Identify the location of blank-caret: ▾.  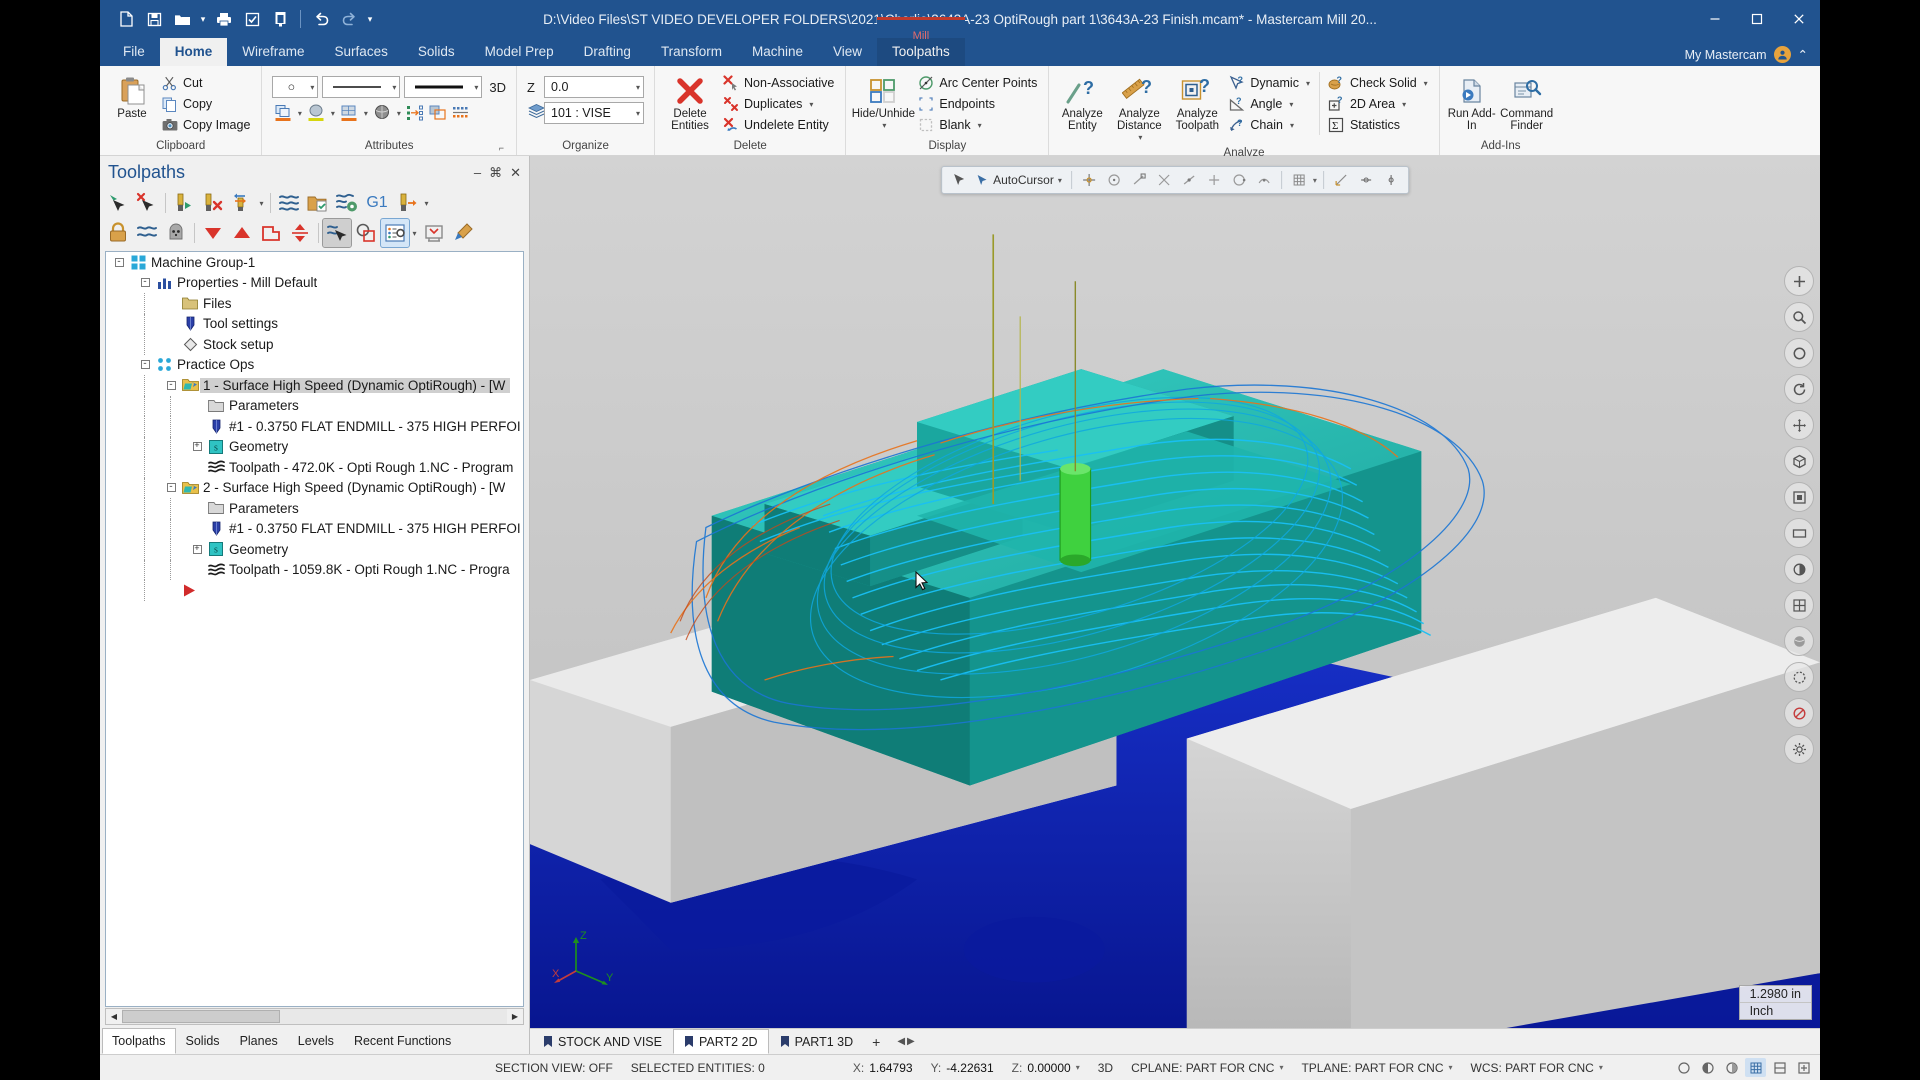
(980, 125).